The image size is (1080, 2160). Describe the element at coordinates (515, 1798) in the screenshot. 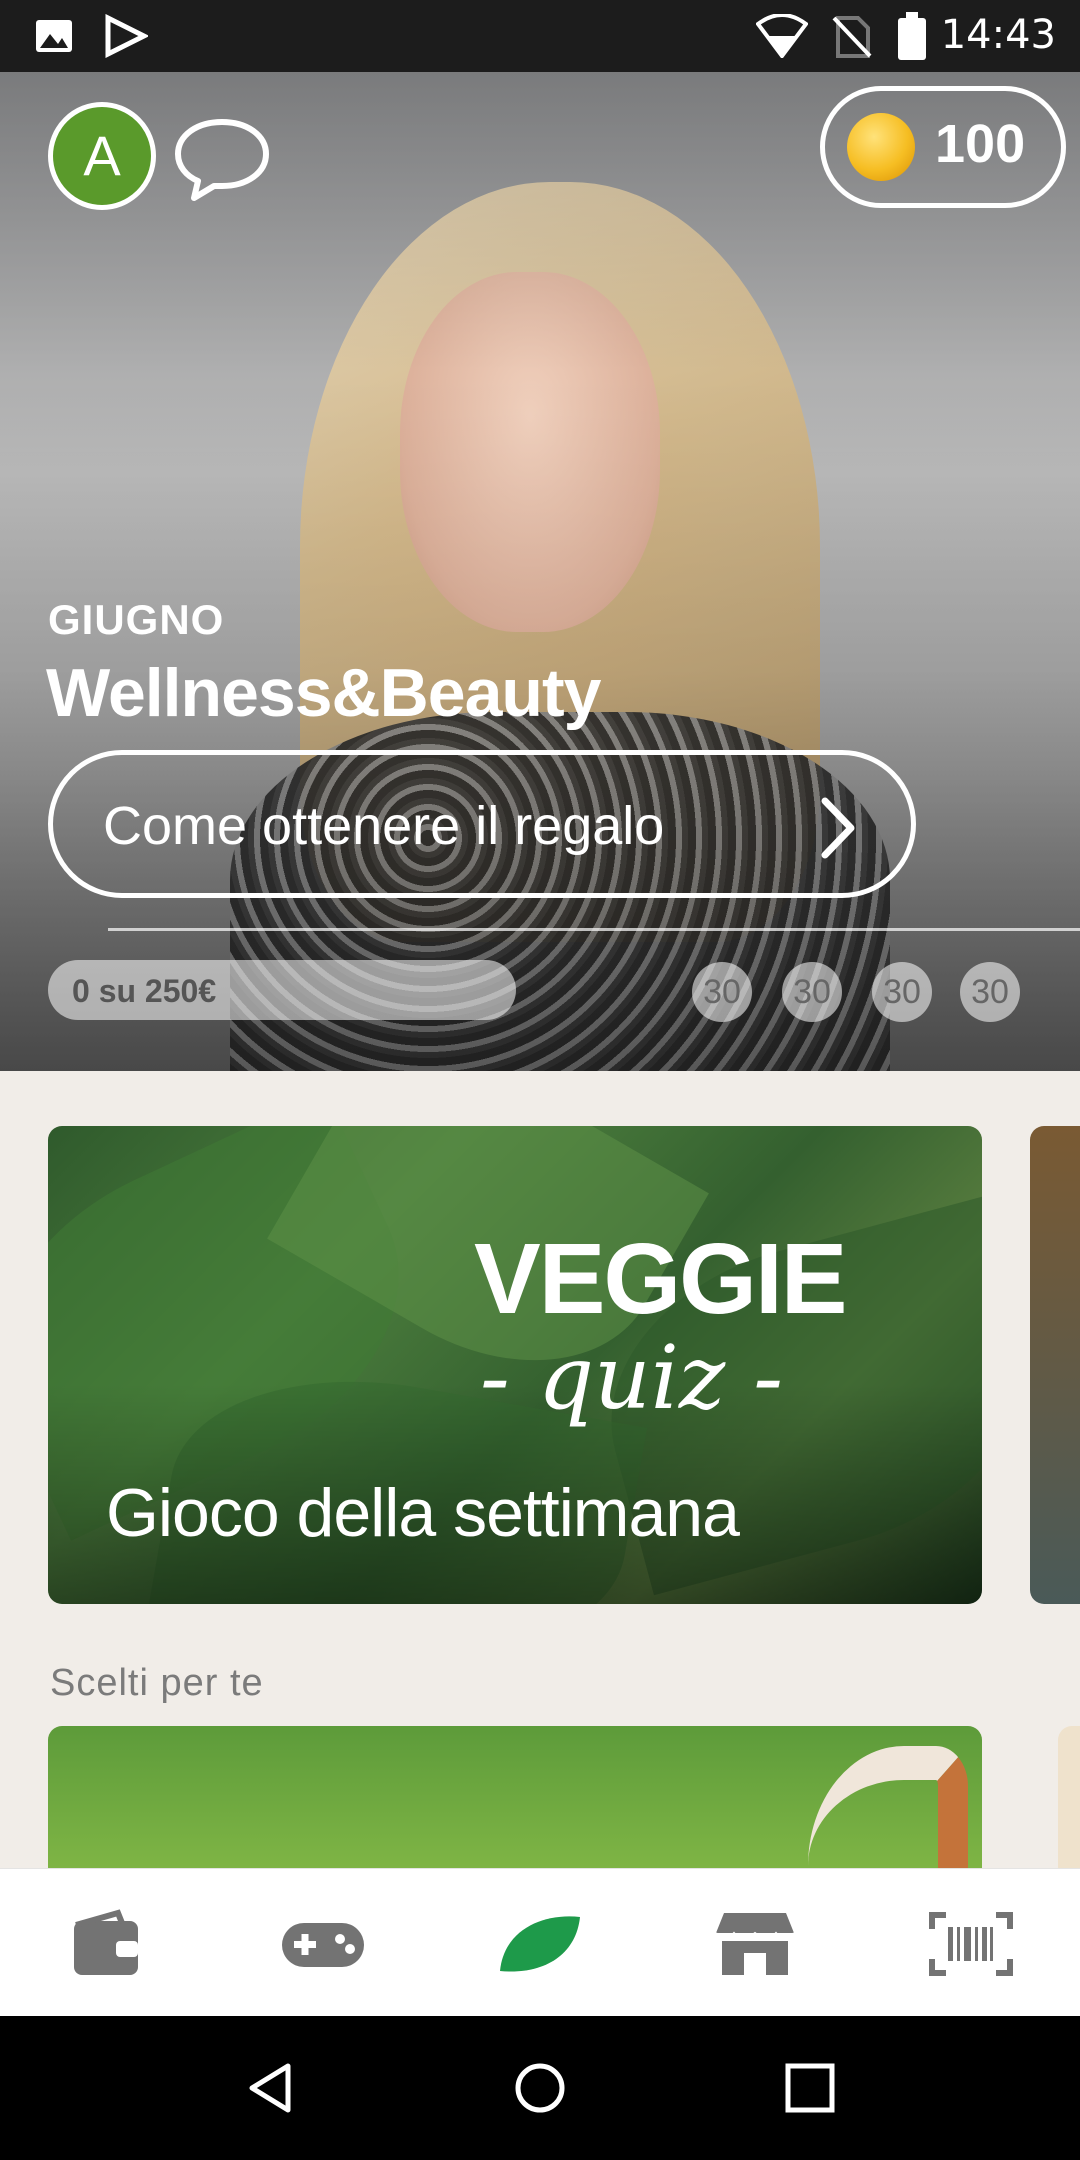

I see `recommended-card` at that location.